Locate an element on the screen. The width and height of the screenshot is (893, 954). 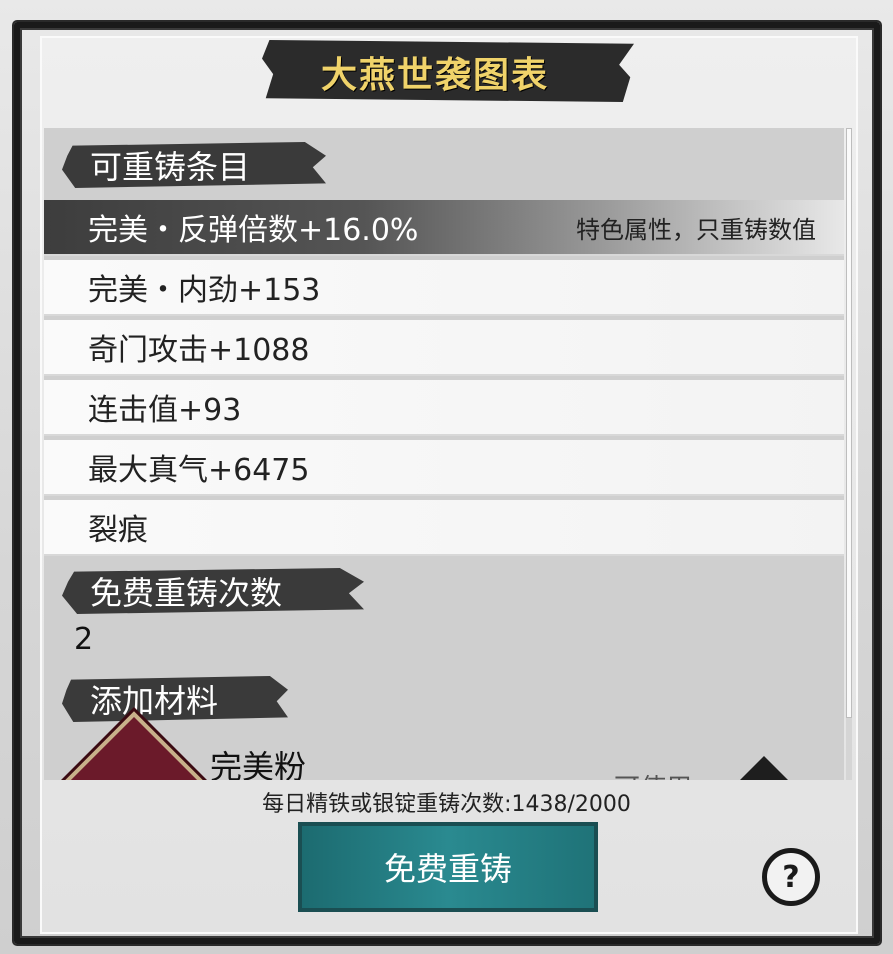
daily-reforge-count: 每日精铁或银锭重铸次数:1438/2000 is located at coordinates (446, 804).